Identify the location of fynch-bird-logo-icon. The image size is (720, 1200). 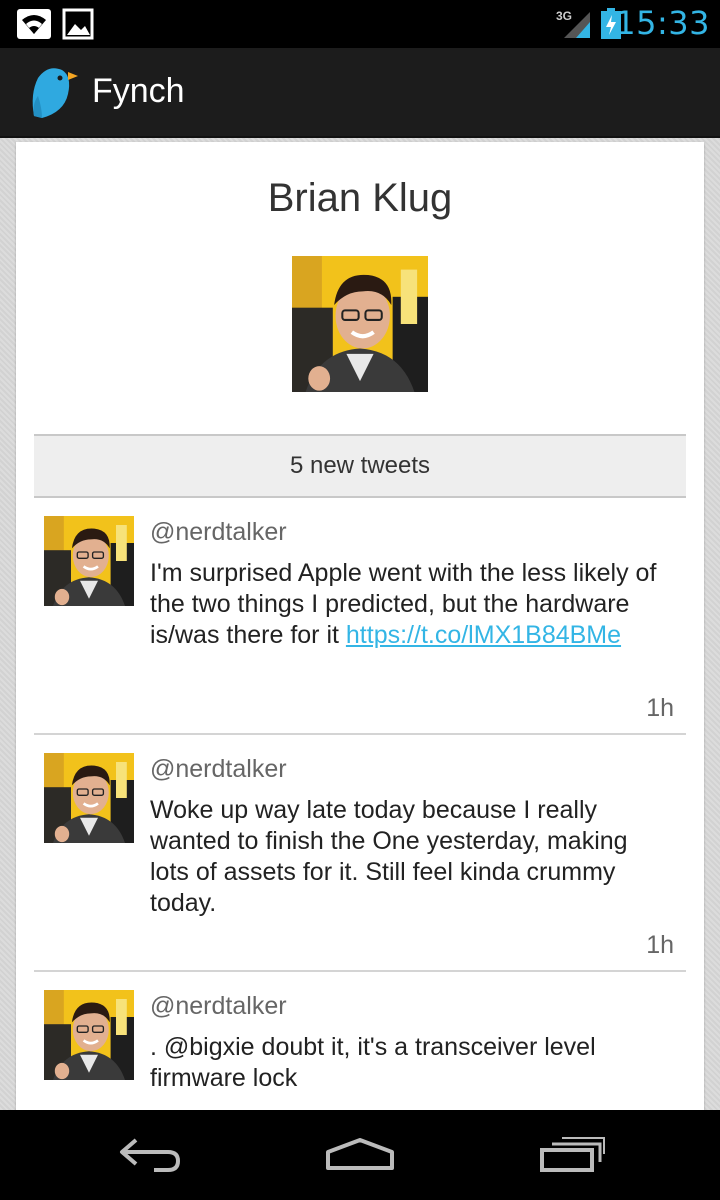
(54, 94).